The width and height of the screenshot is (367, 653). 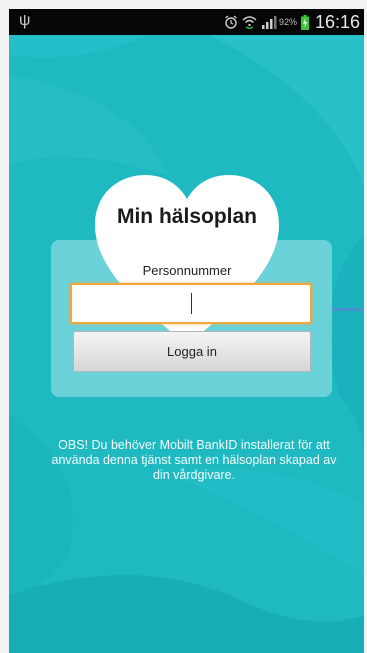 What do you see at coordinates (348, 309) in the screenshot?
I see `connector-line` at bounding box center [348, 309].